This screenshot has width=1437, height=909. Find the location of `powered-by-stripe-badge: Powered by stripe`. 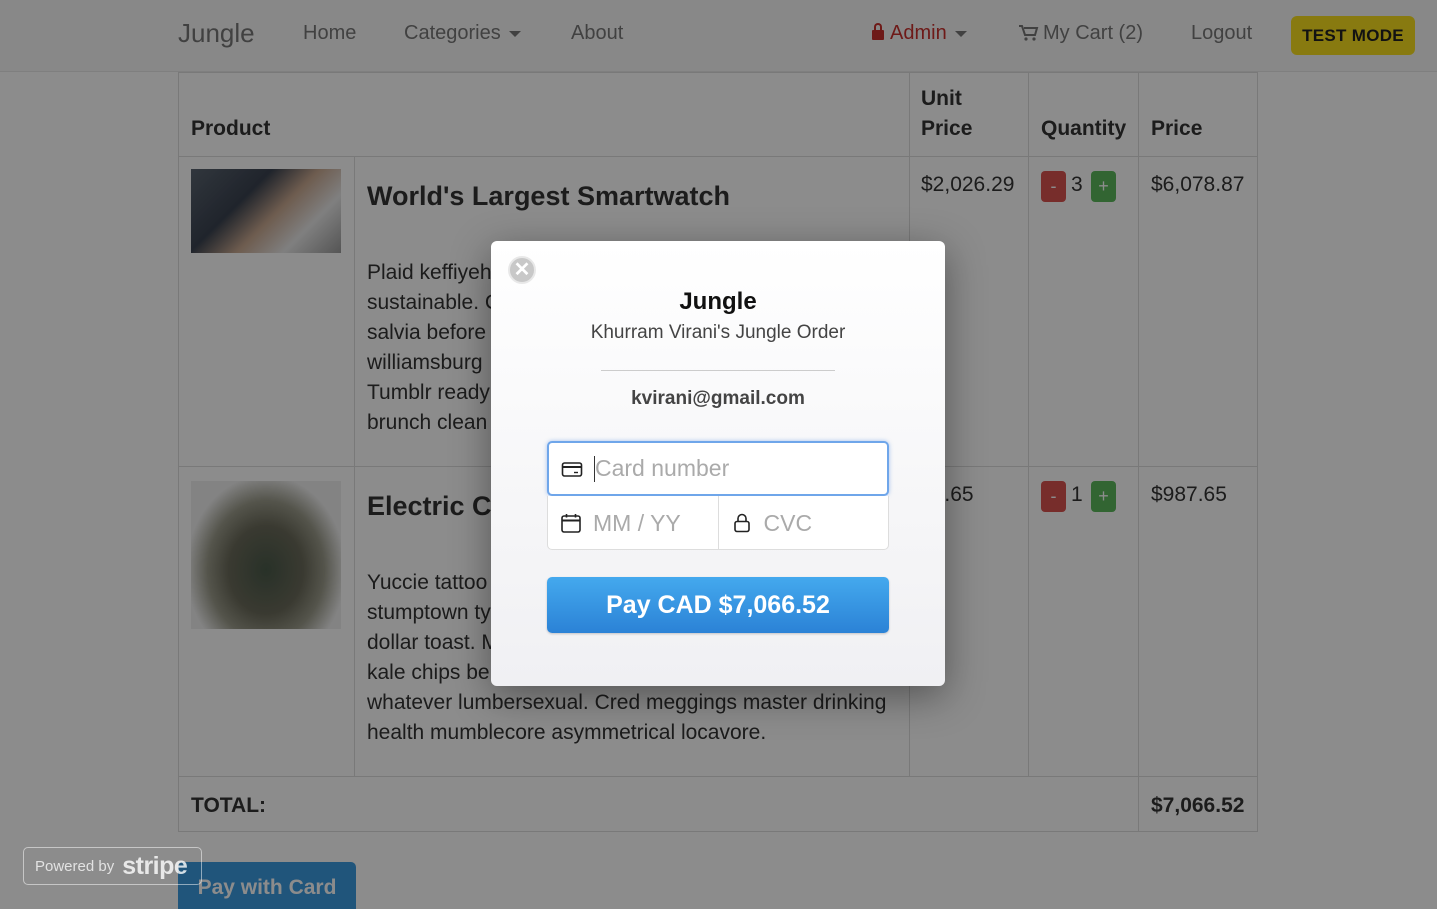

powered-by-stripe-badge: Powered by stripe is located at coordinates (112, 866).